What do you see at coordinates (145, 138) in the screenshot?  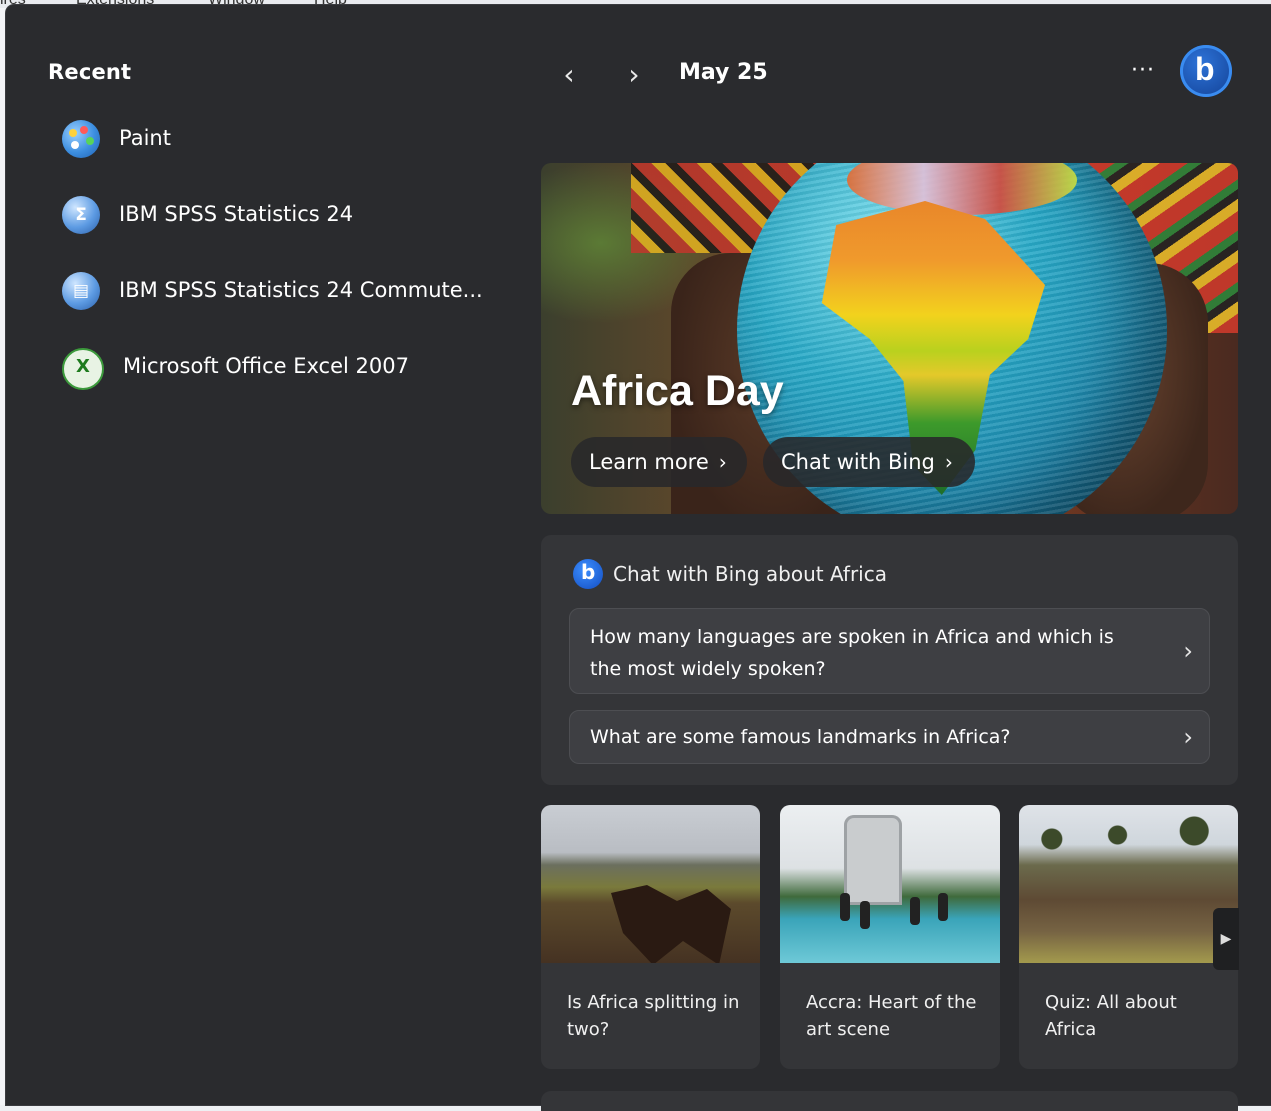 I see `recent-item-label: Paint` at bounding box center [145, 138].